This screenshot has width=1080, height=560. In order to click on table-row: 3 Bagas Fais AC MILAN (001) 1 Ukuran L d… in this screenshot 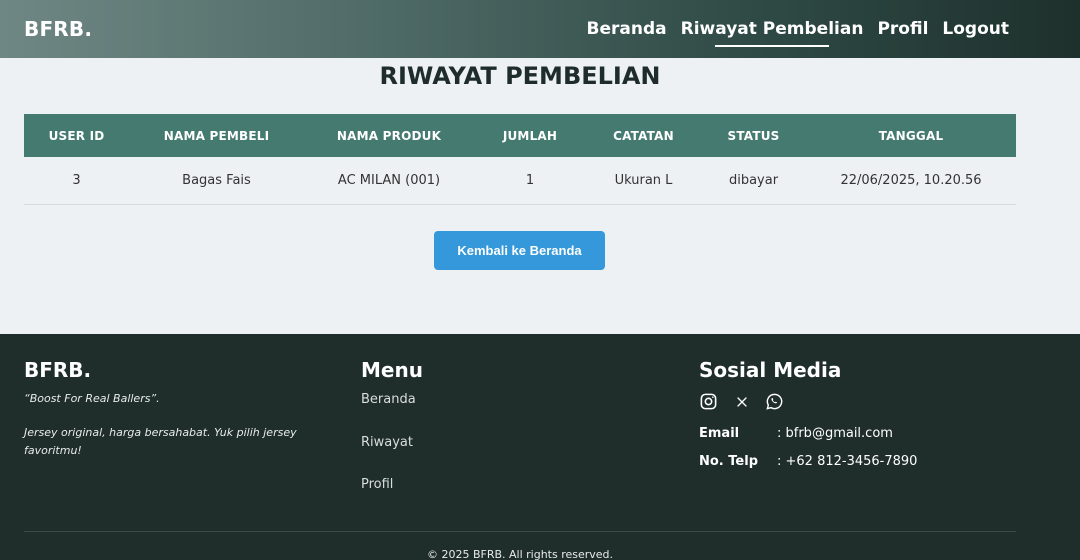, I will do `click(520, 180)`.